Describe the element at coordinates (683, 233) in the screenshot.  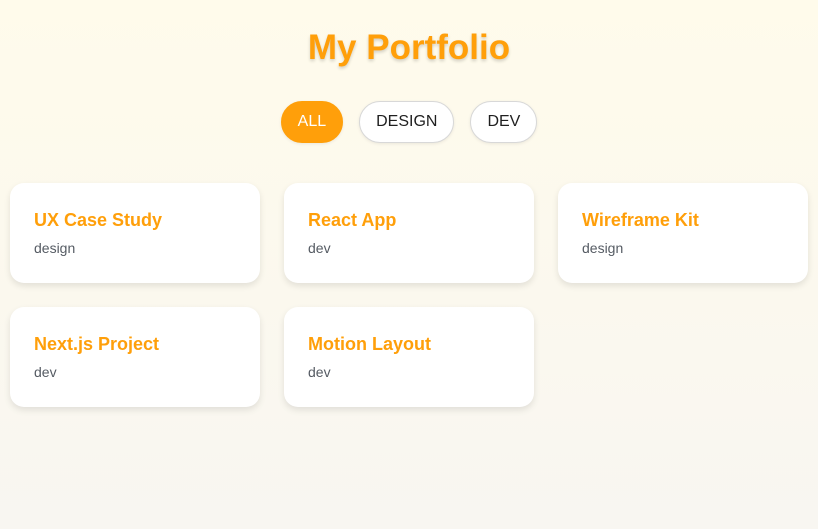
I see `project-card: Wireframe Kit design` at that location.